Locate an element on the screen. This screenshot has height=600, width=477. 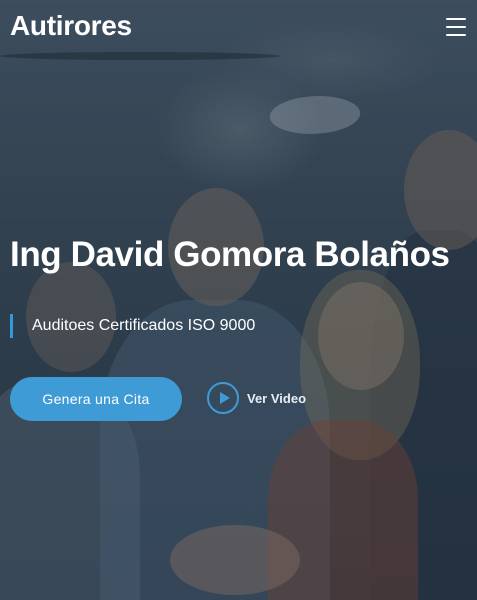
play-icon is located at coordinates (223, 398).